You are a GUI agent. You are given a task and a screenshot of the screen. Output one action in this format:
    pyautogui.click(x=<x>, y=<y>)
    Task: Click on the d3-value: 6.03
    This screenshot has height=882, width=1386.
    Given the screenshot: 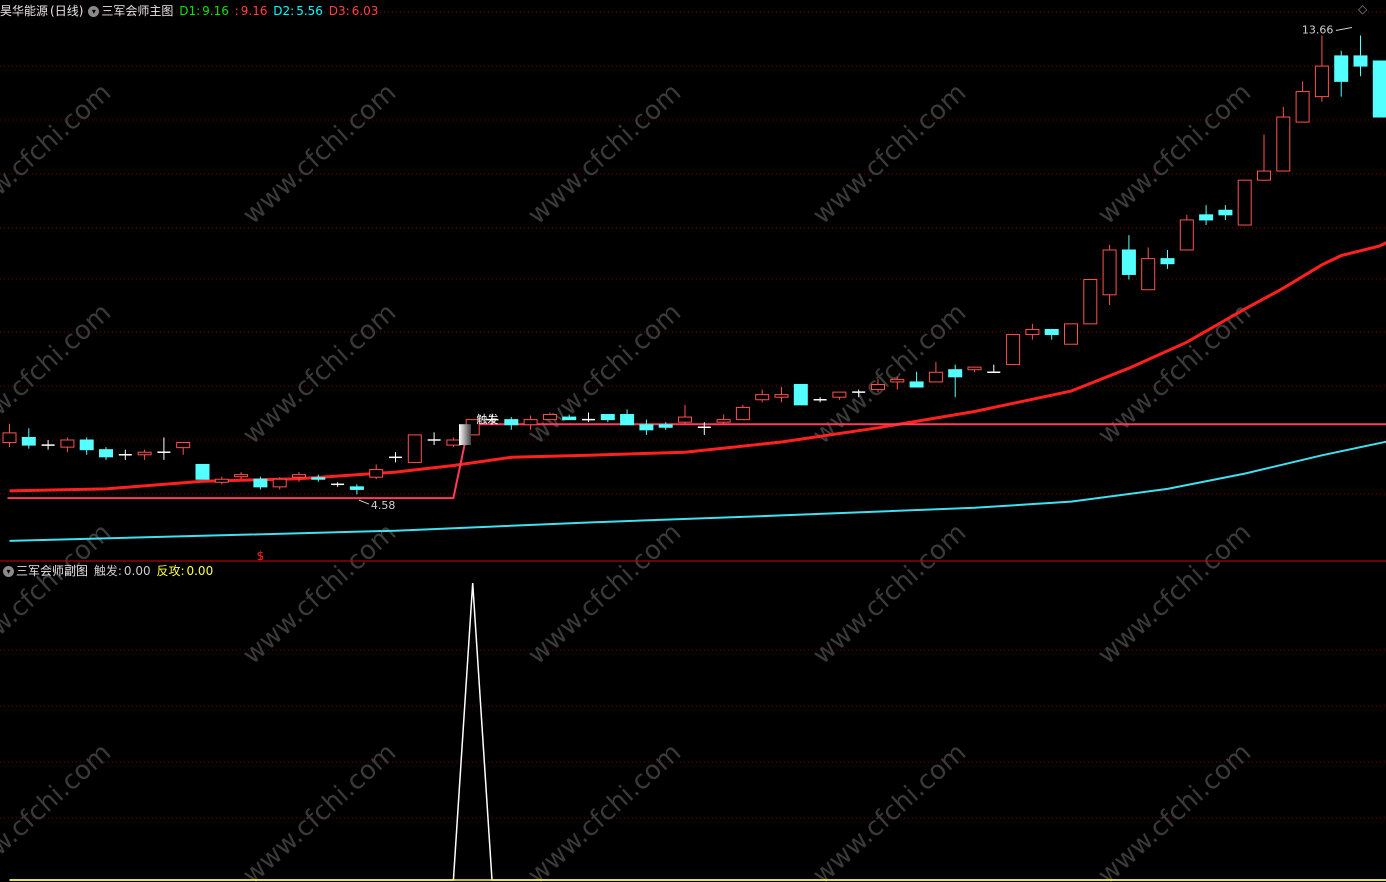 What is the action you would take?
    pyautogui.click(x=365, y=11)
    